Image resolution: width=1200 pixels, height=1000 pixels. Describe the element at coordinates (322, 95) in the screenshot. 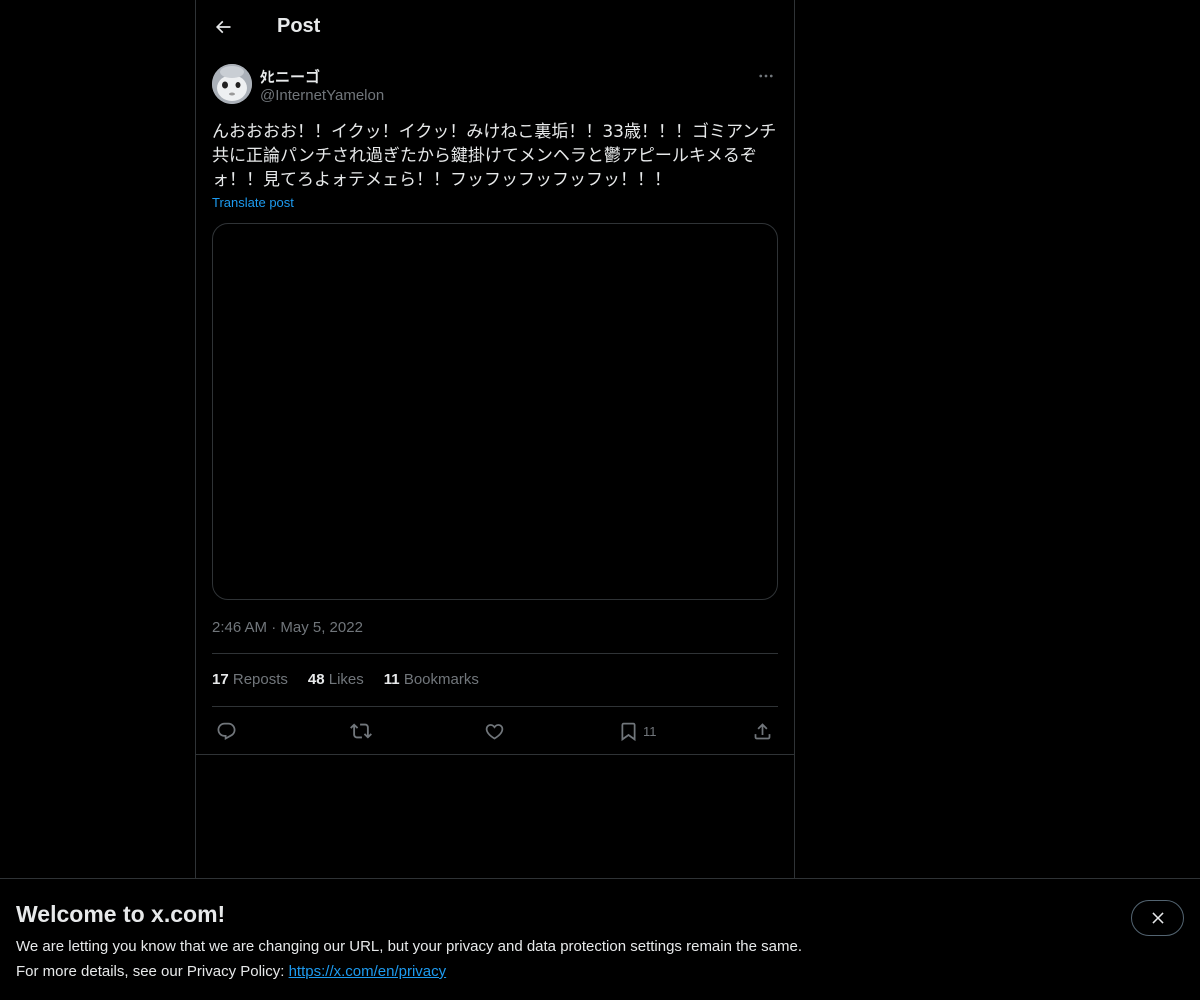

I see `author-handle: @InternetYamelon` at that location.